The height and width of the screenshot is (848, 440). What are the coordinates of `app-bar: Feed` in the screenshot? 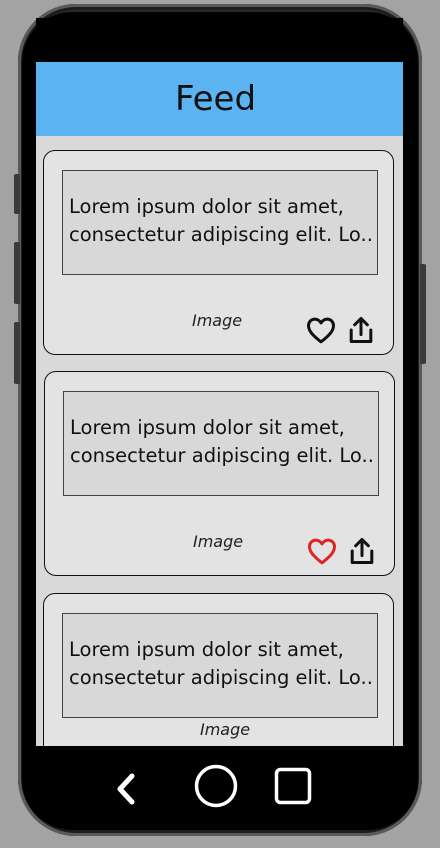 It's located at (219, 99).